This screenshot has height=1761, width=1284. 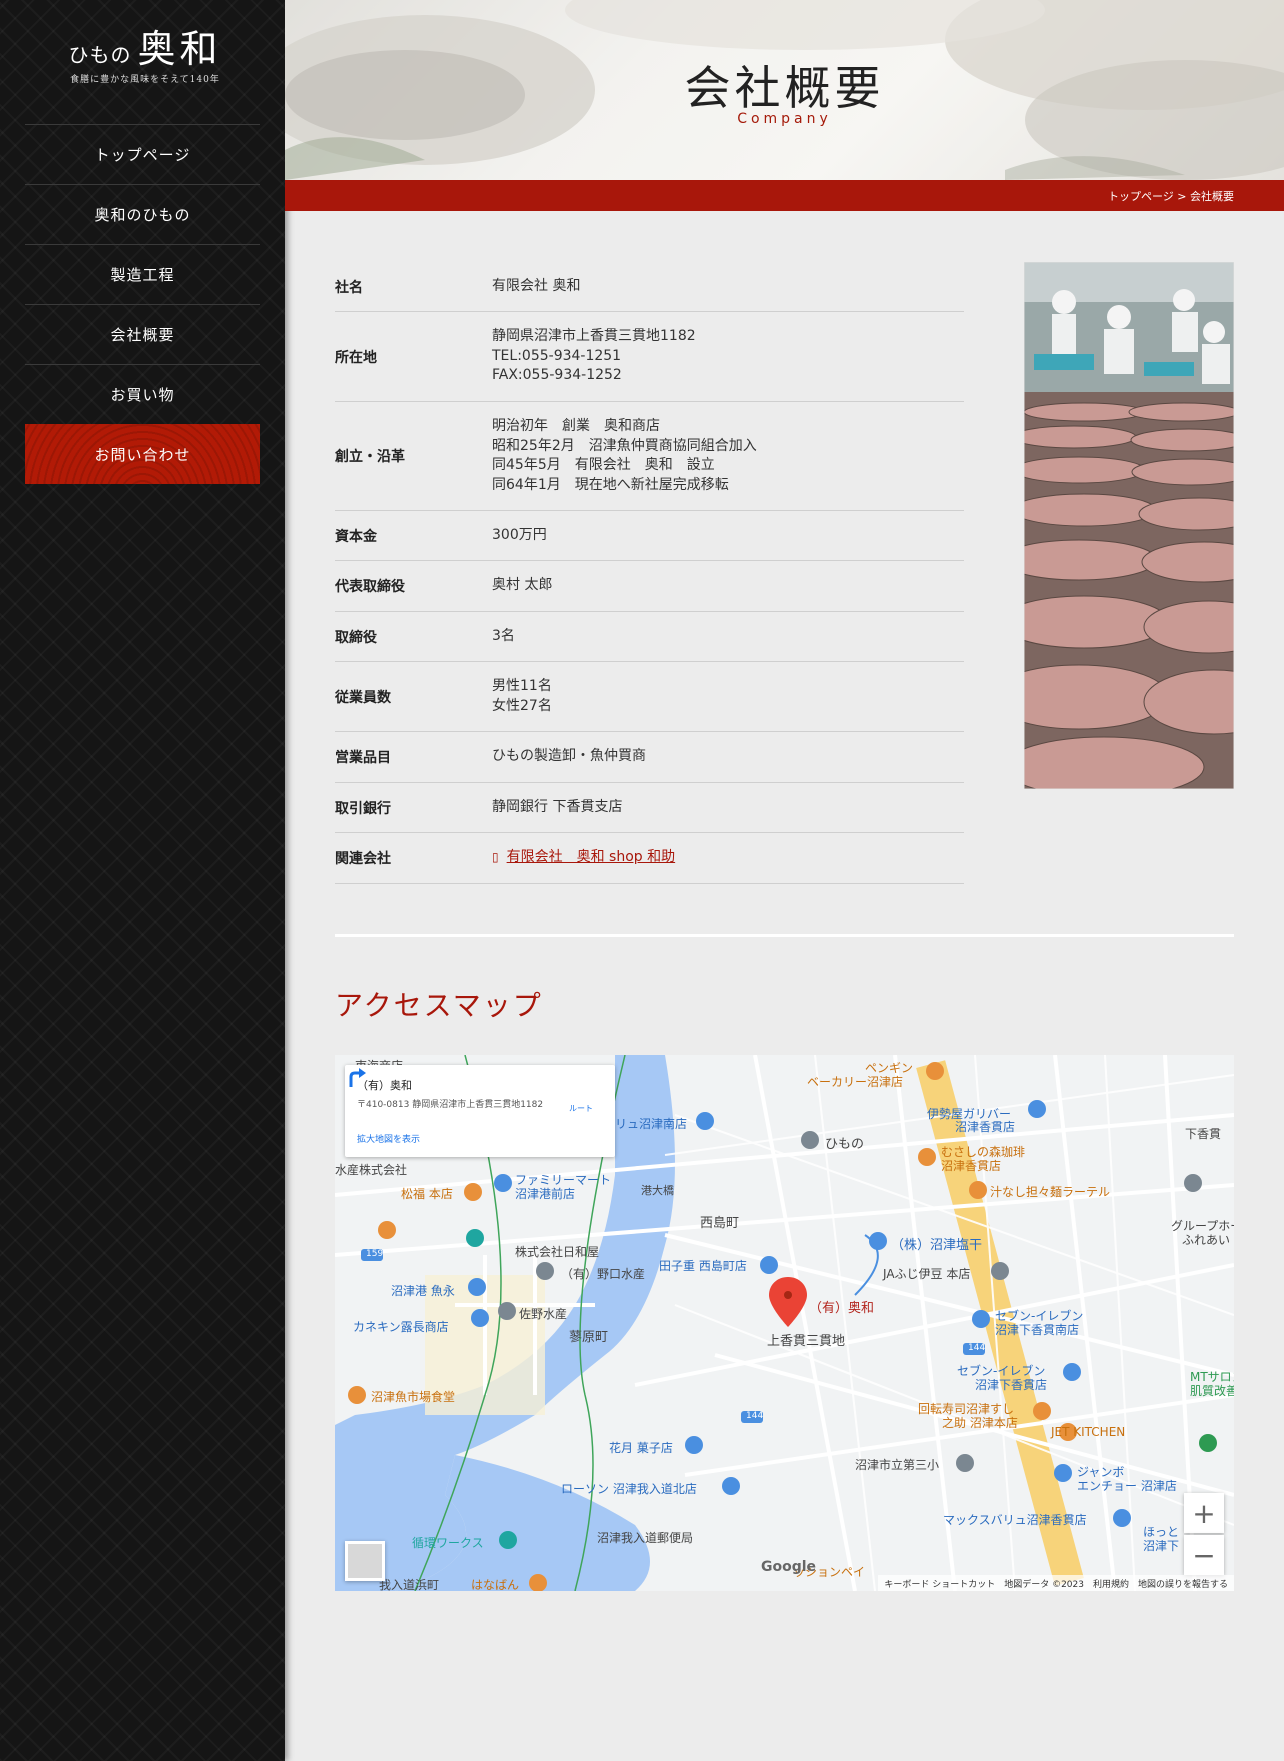 I want to click on info-label: 営業品目, so click(x=363, y=758).